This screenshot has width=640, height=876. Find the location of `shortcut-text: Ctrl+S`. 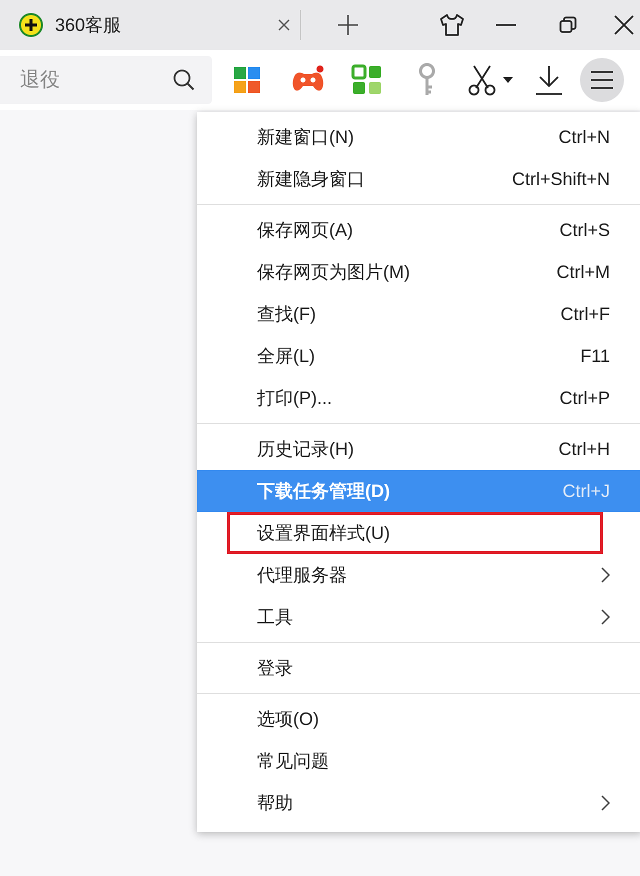

shortcut-text: Ctrl+S is located at coordinates (584, 230).